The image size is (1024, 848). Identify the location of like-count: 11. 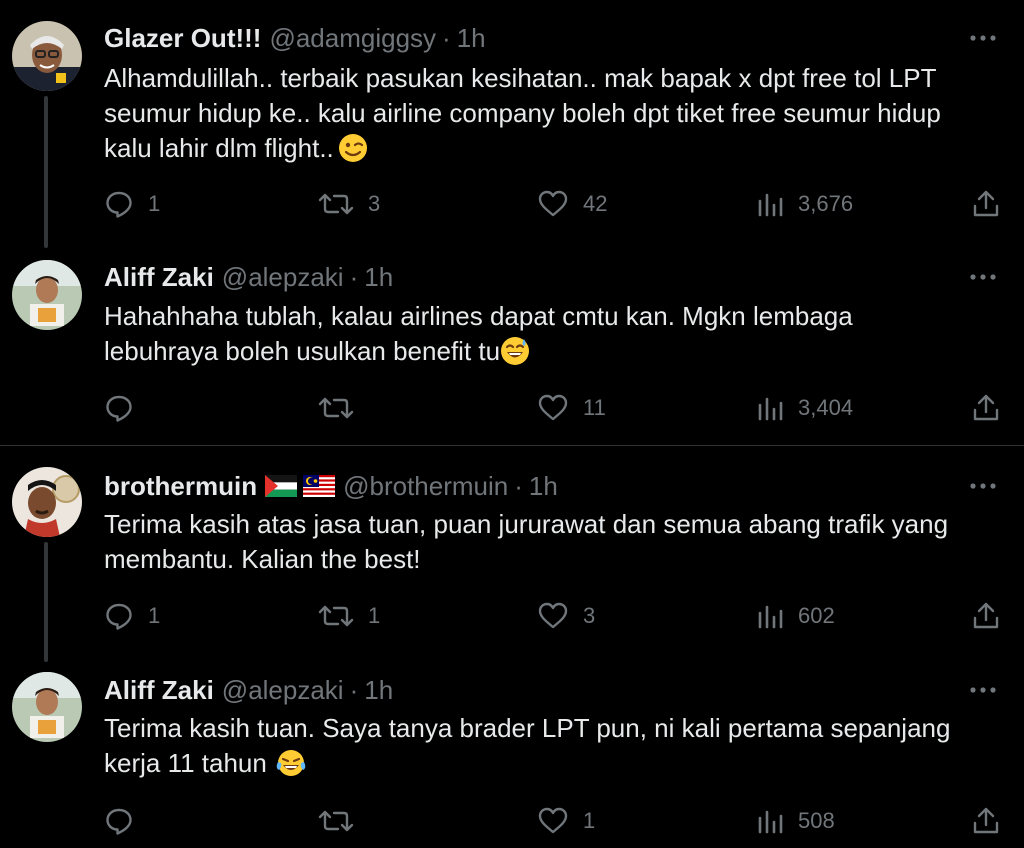
(594, 407).